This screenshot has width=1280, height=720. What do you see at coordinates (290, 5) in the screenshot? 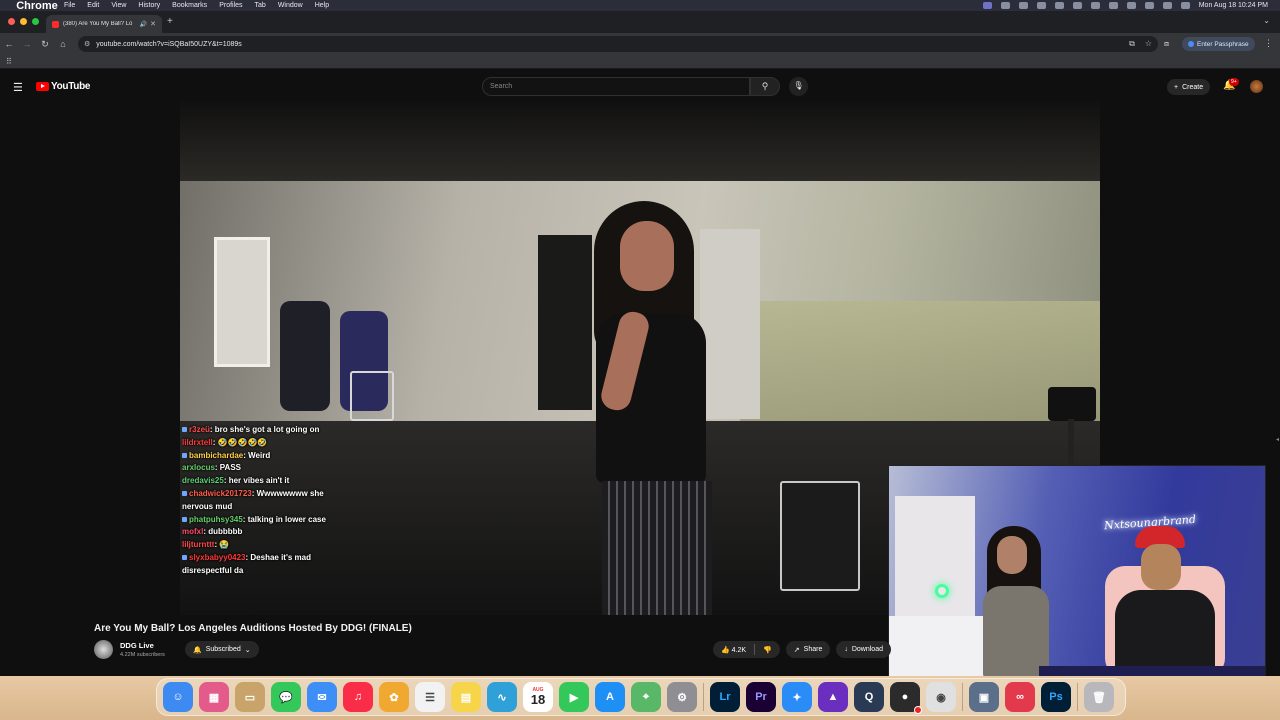
I see `menu-window: Window` at bounding box center [290, 5].